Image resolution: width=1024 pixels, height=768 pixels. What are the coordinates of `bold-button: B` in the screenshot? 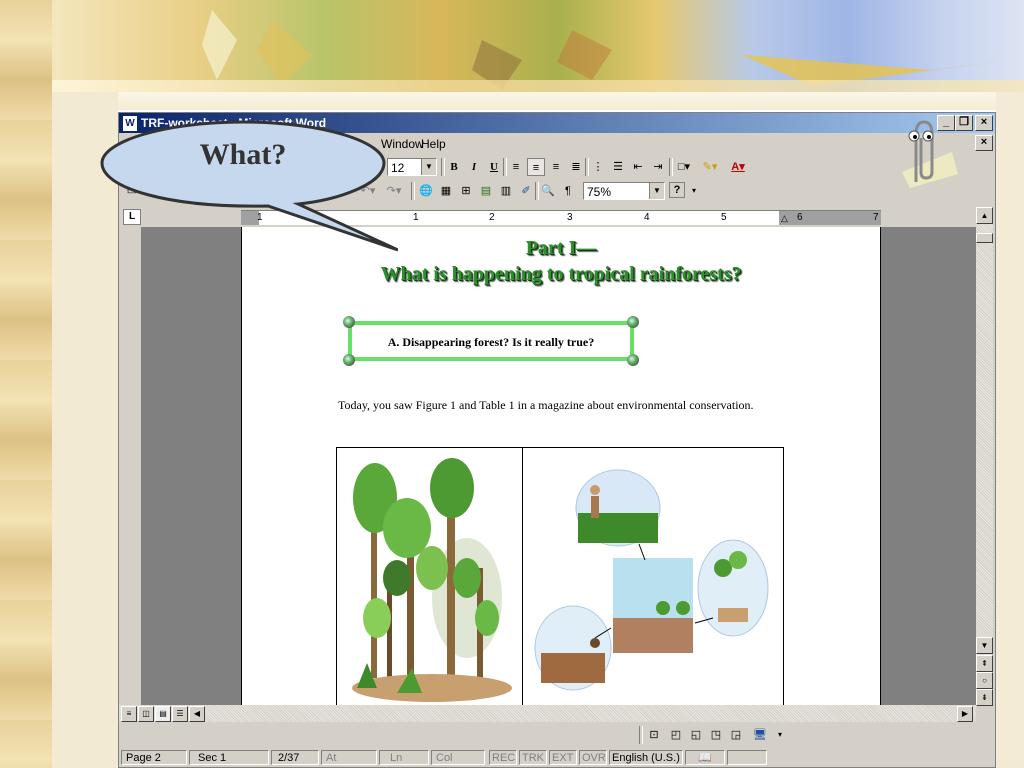 It's located at (454, 167).